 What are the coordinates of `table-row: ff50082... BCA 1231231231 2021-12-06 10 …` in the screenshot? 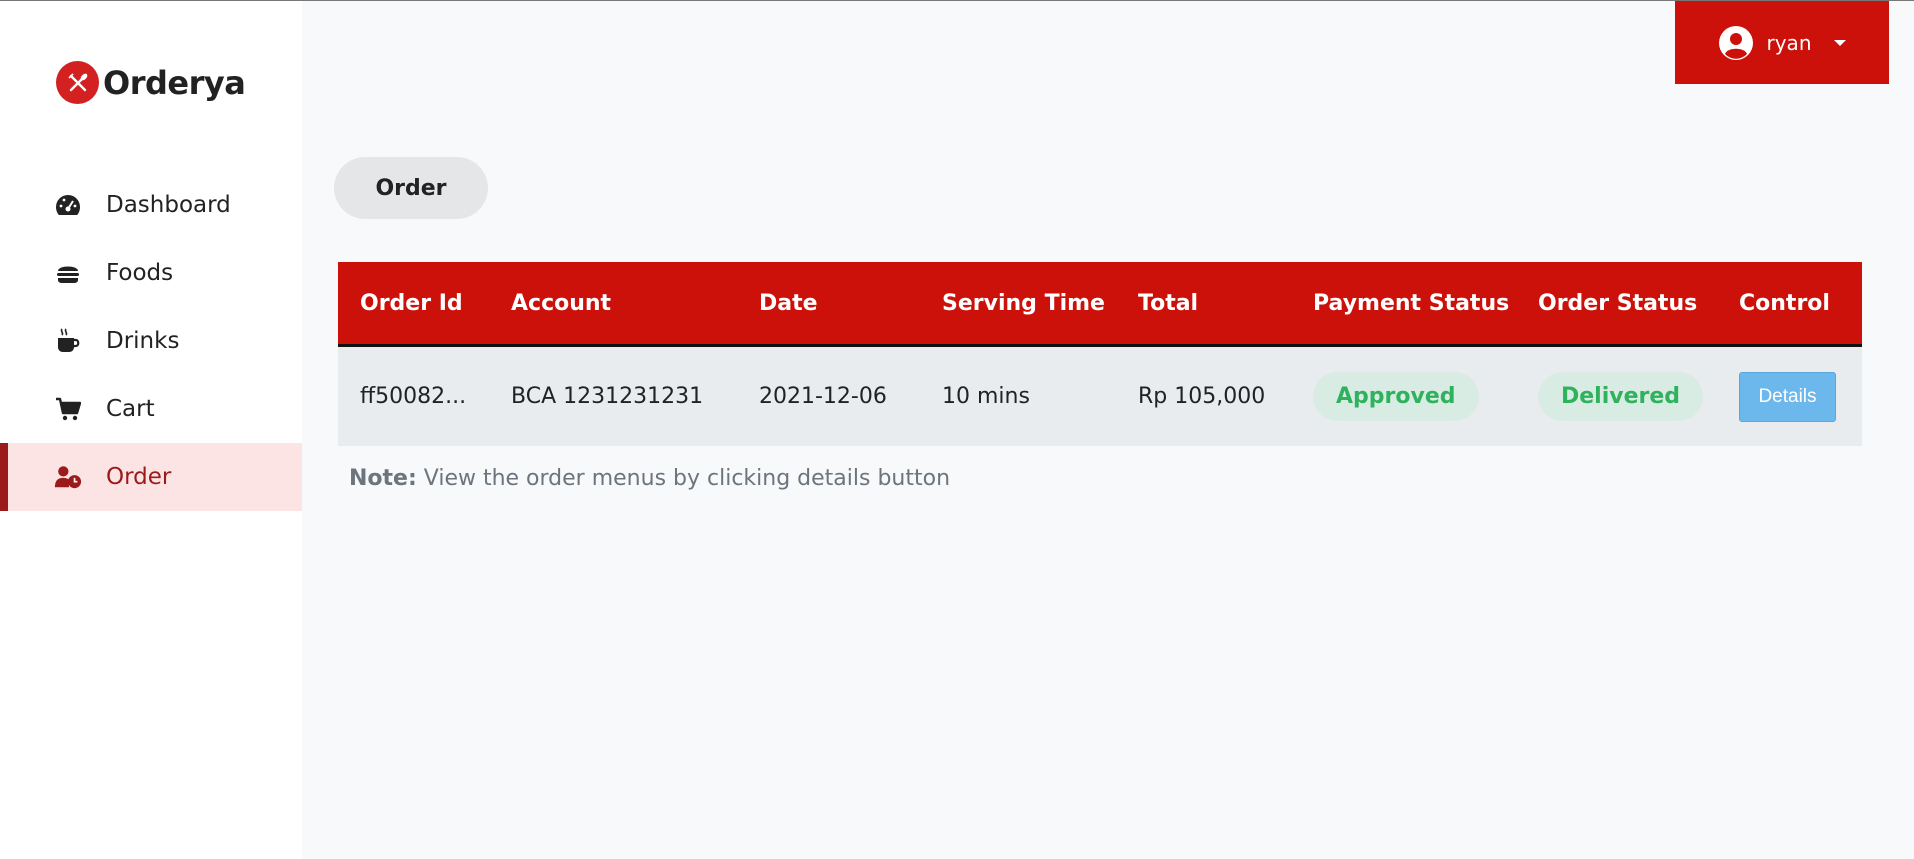 It's located at (1100, 396).